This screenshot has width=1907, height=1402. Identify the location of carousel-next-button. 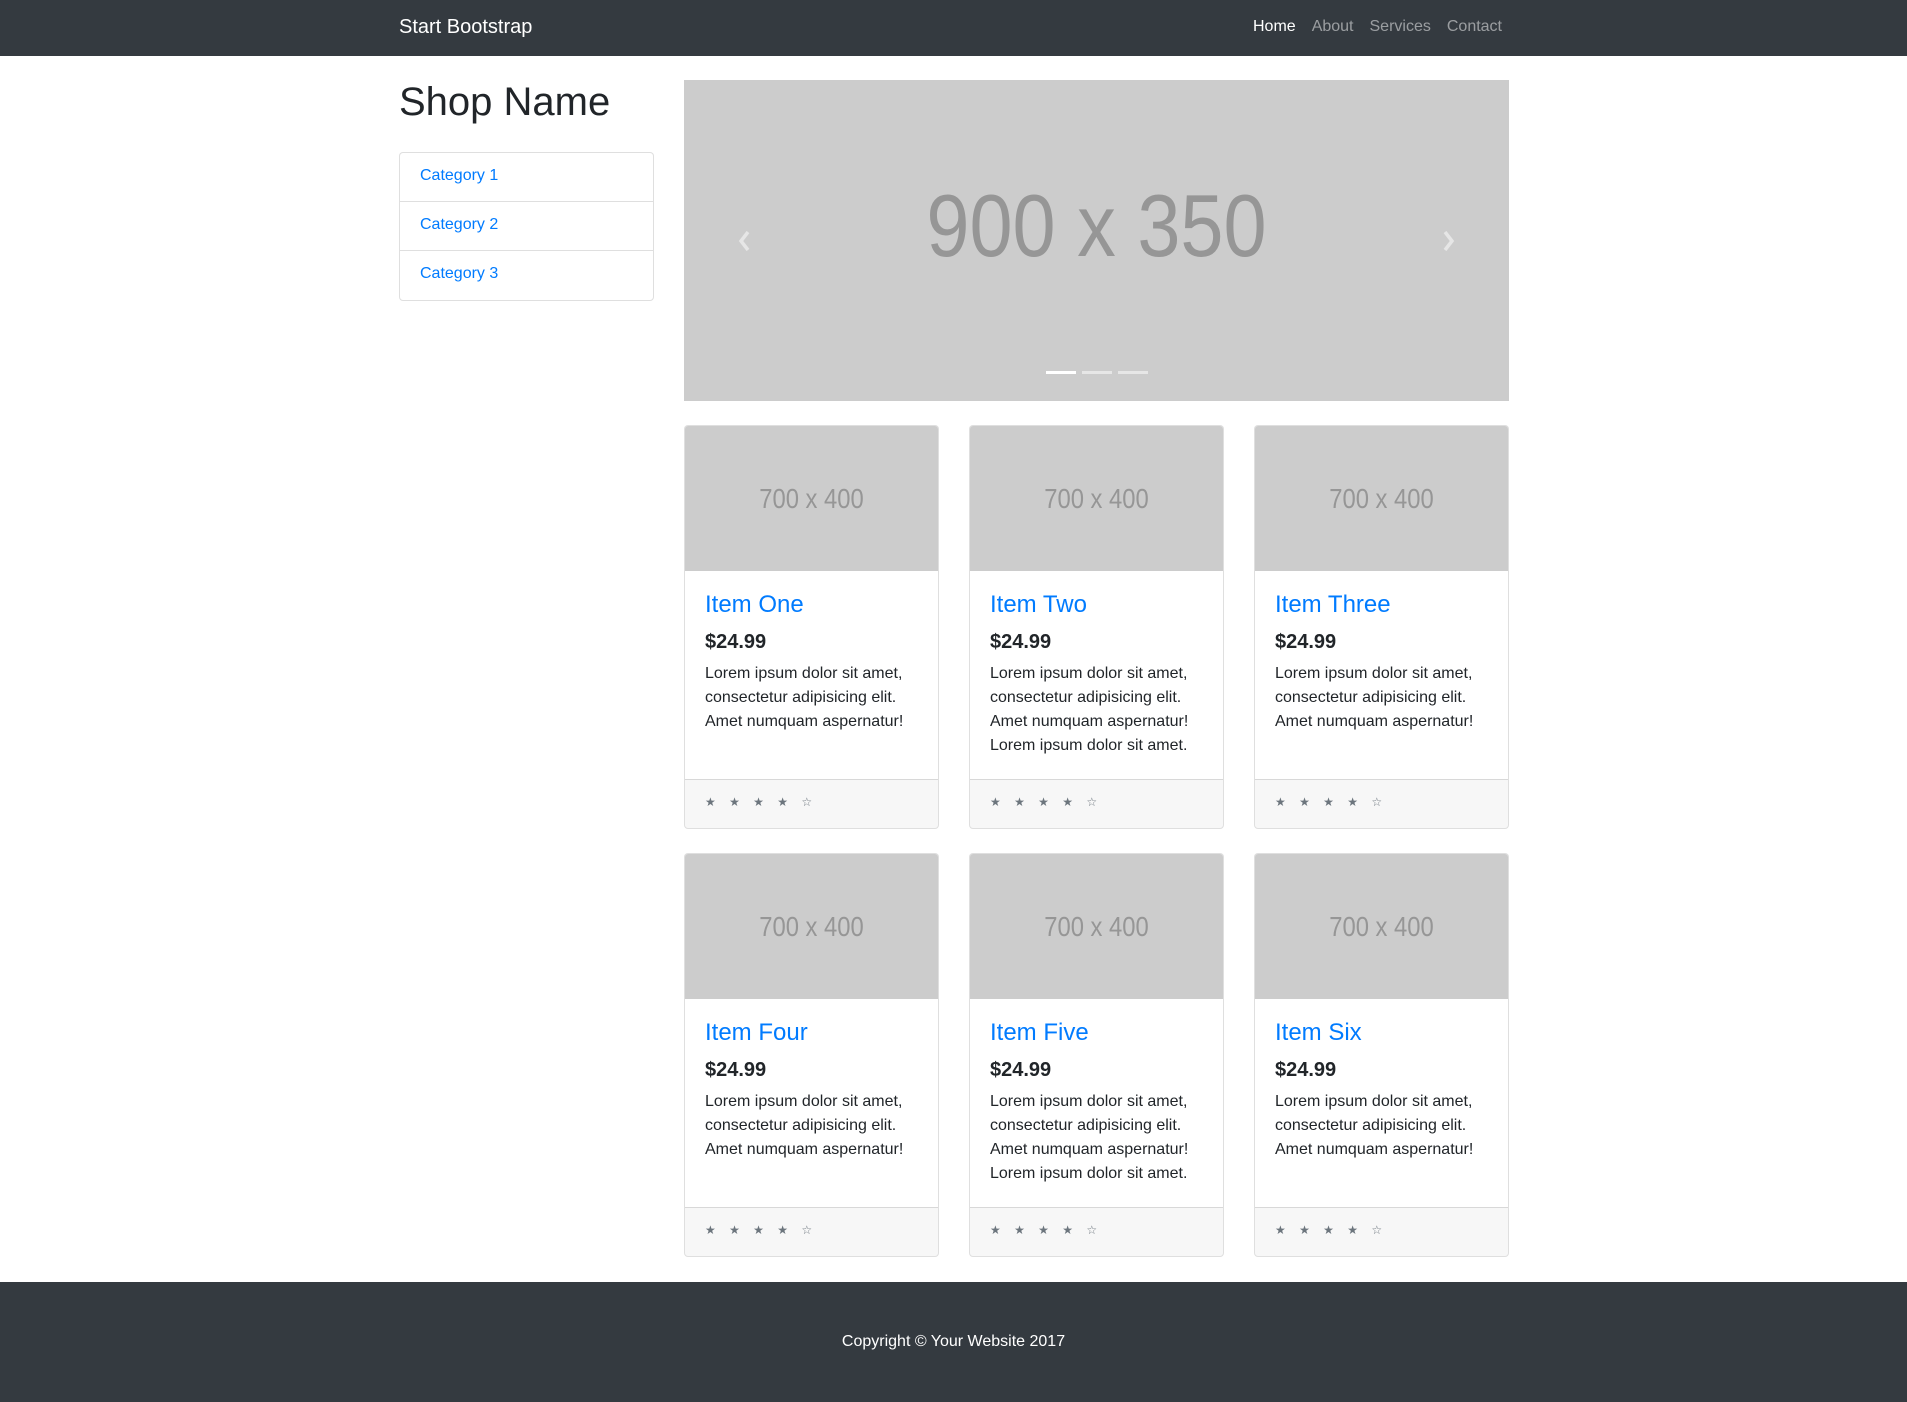
(1449, 240).